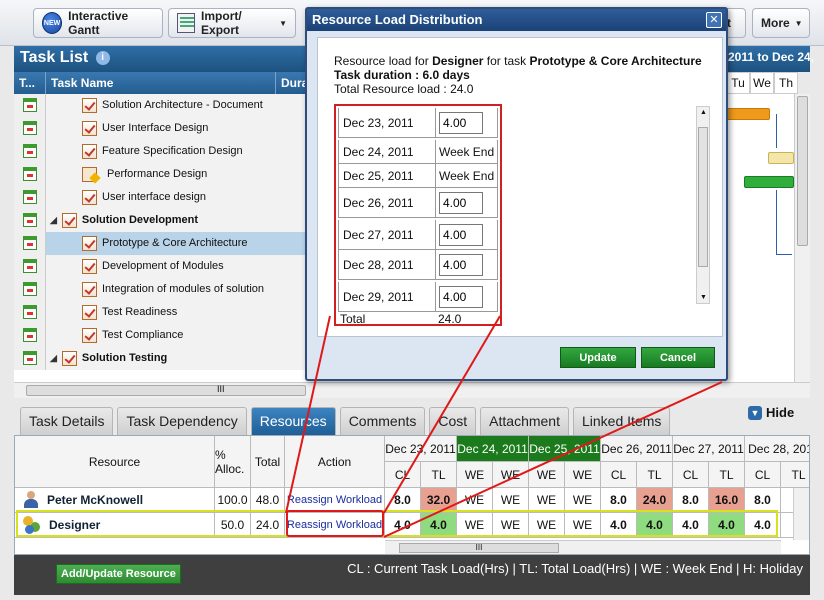 The height and width of the screenshot is (600, 824). Describe the element at coordinates (381, 61) in the screenshot. I see `dialog-line1-prefix: Resource load for` at that location.